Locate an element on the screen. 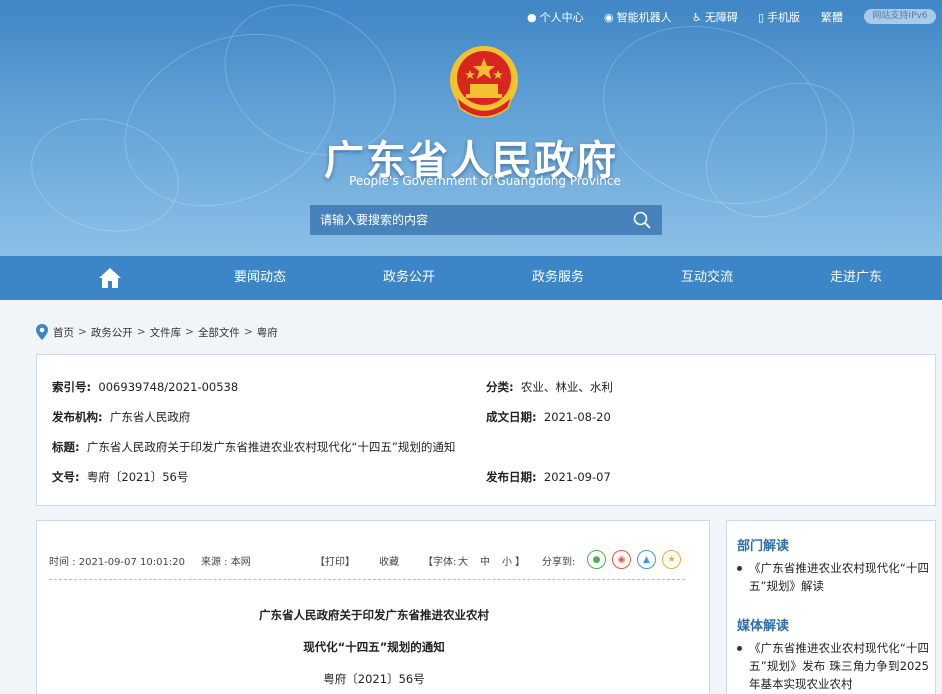 The height and width of the screenshot is (694, 942). accessibility-icon: ♿ is located at coordinates (697, 17).